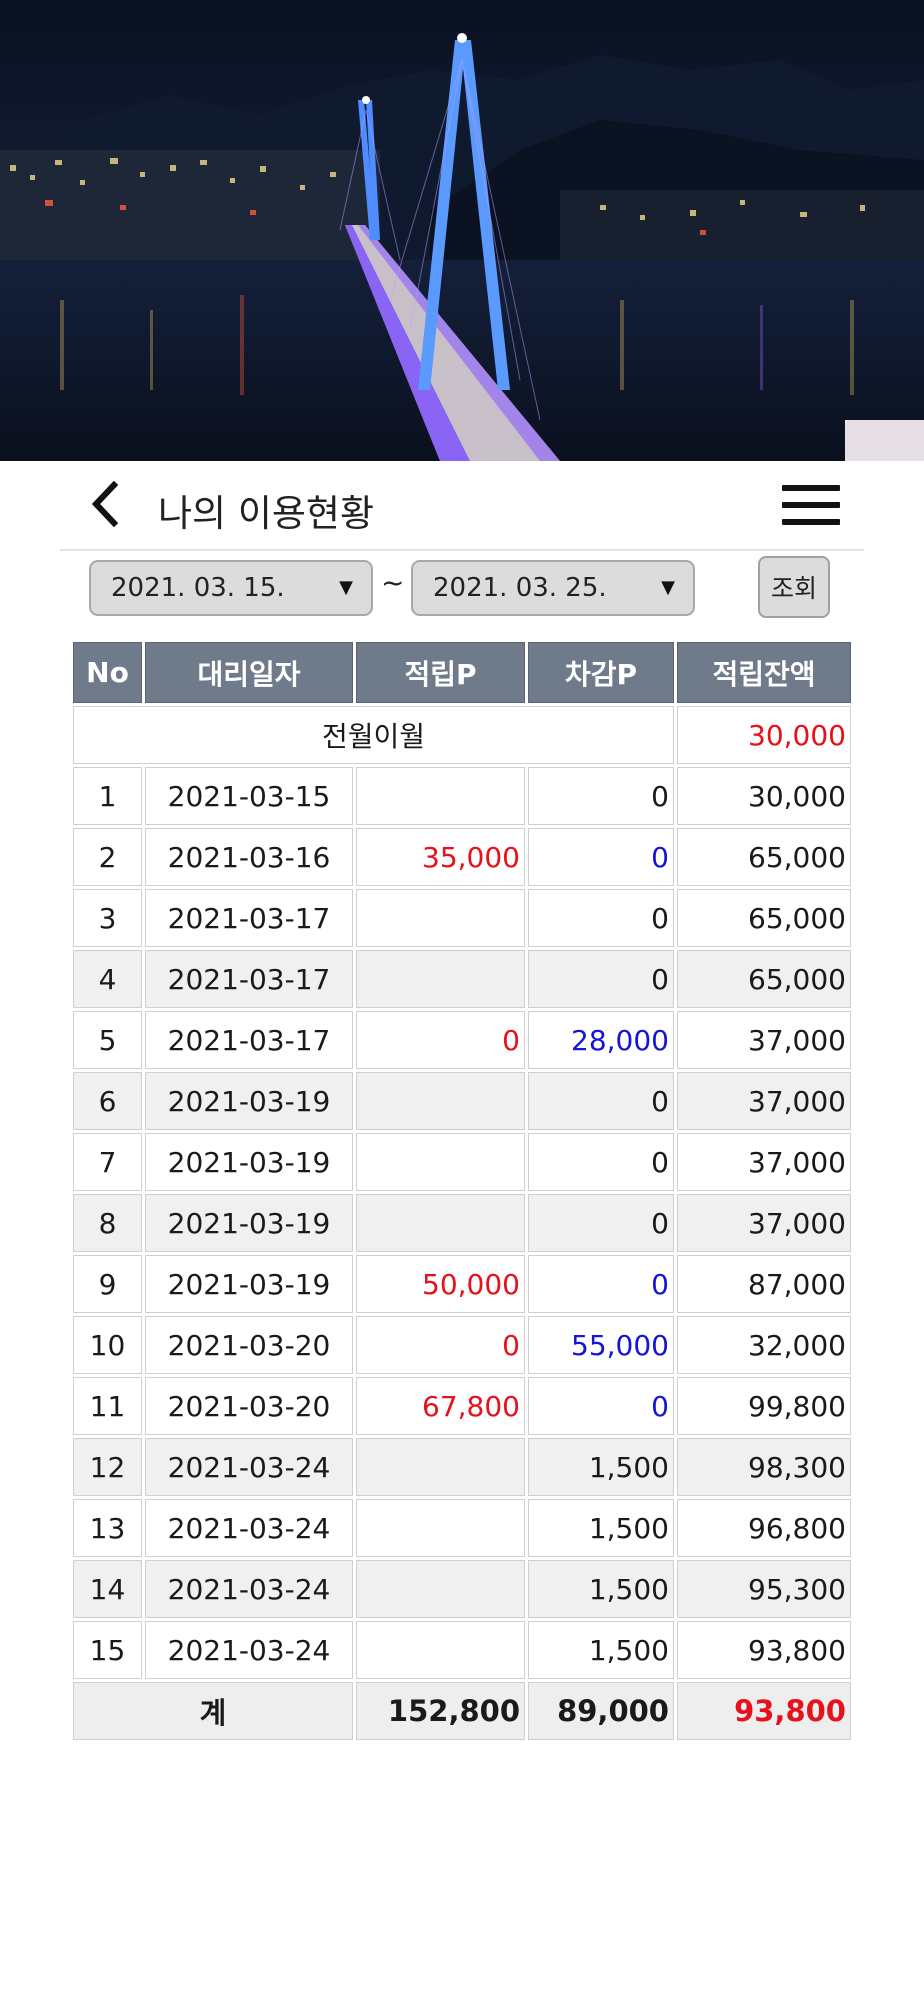 The image size is (924, 2000). What do you see at coordinates (107, 672) in the screenshot?
I see `column-header-no: No` at bounding box center [107, 672].